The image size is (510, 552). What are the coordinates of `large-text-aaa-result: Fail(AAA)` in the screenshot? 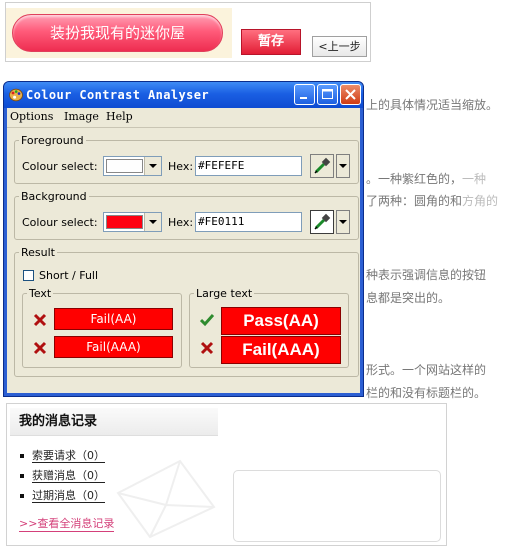 It's located at (281, 350).